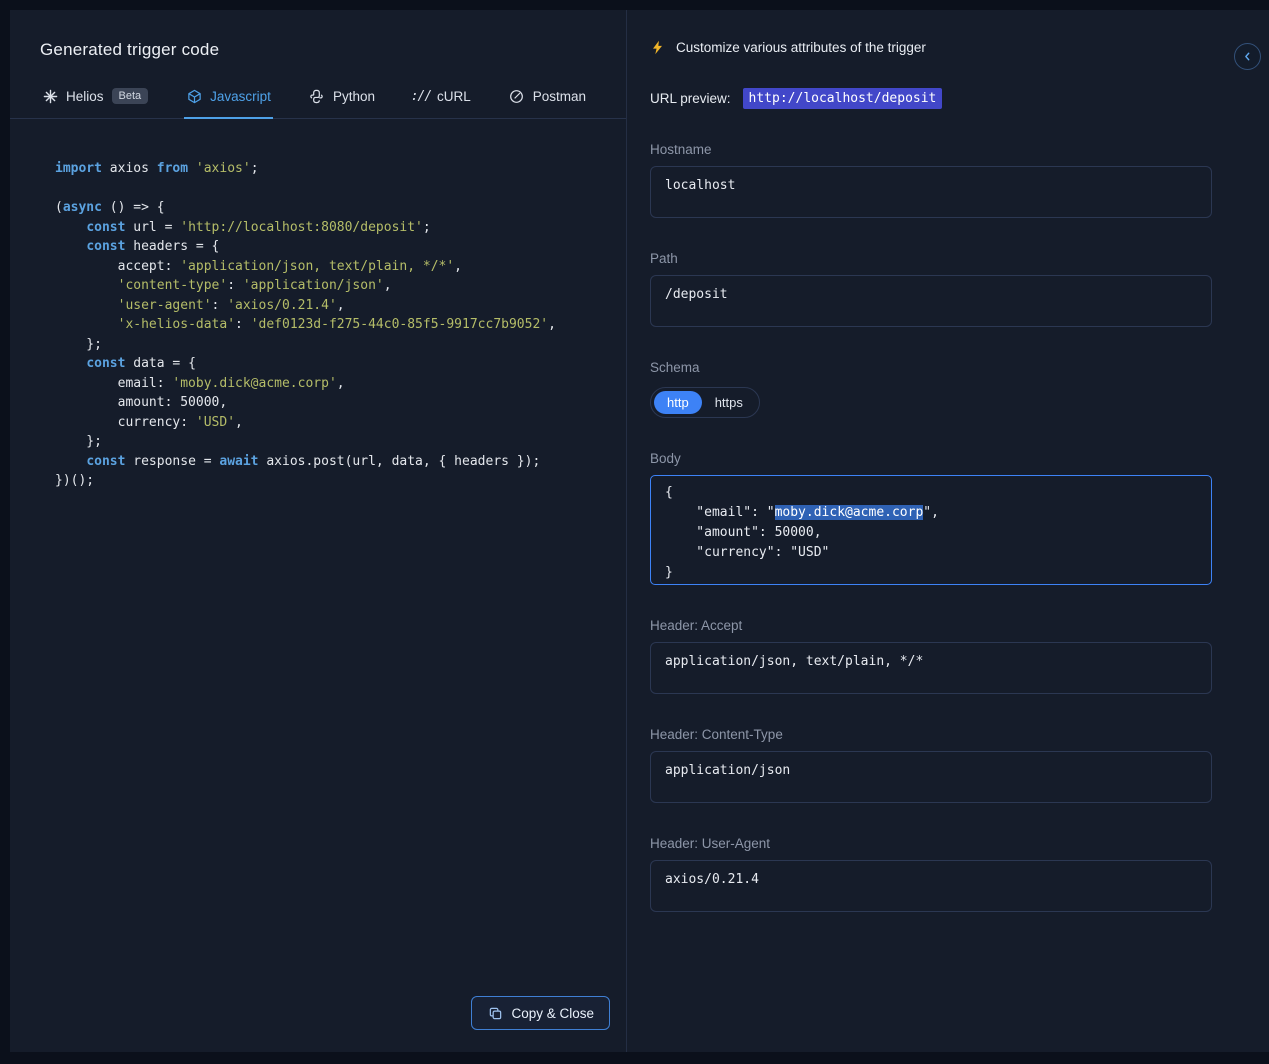 This screenshot has width=1269, height=1064. I want to click on hostname-input: localhost, so click(931, 192).